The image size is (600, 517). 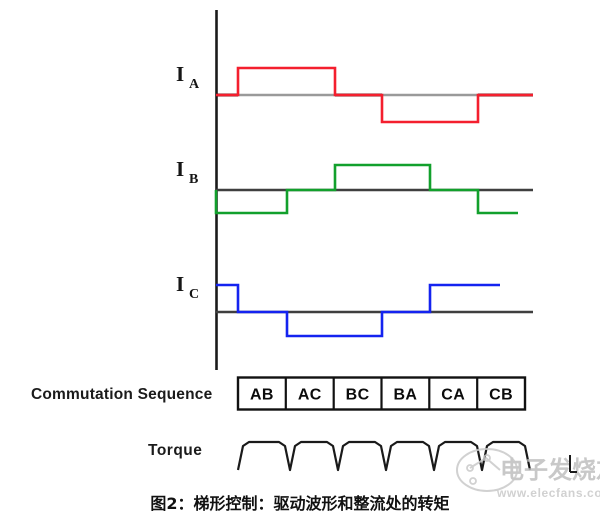 I want to click on commutation-cell-ca: CA, so click(x=453, y=395).